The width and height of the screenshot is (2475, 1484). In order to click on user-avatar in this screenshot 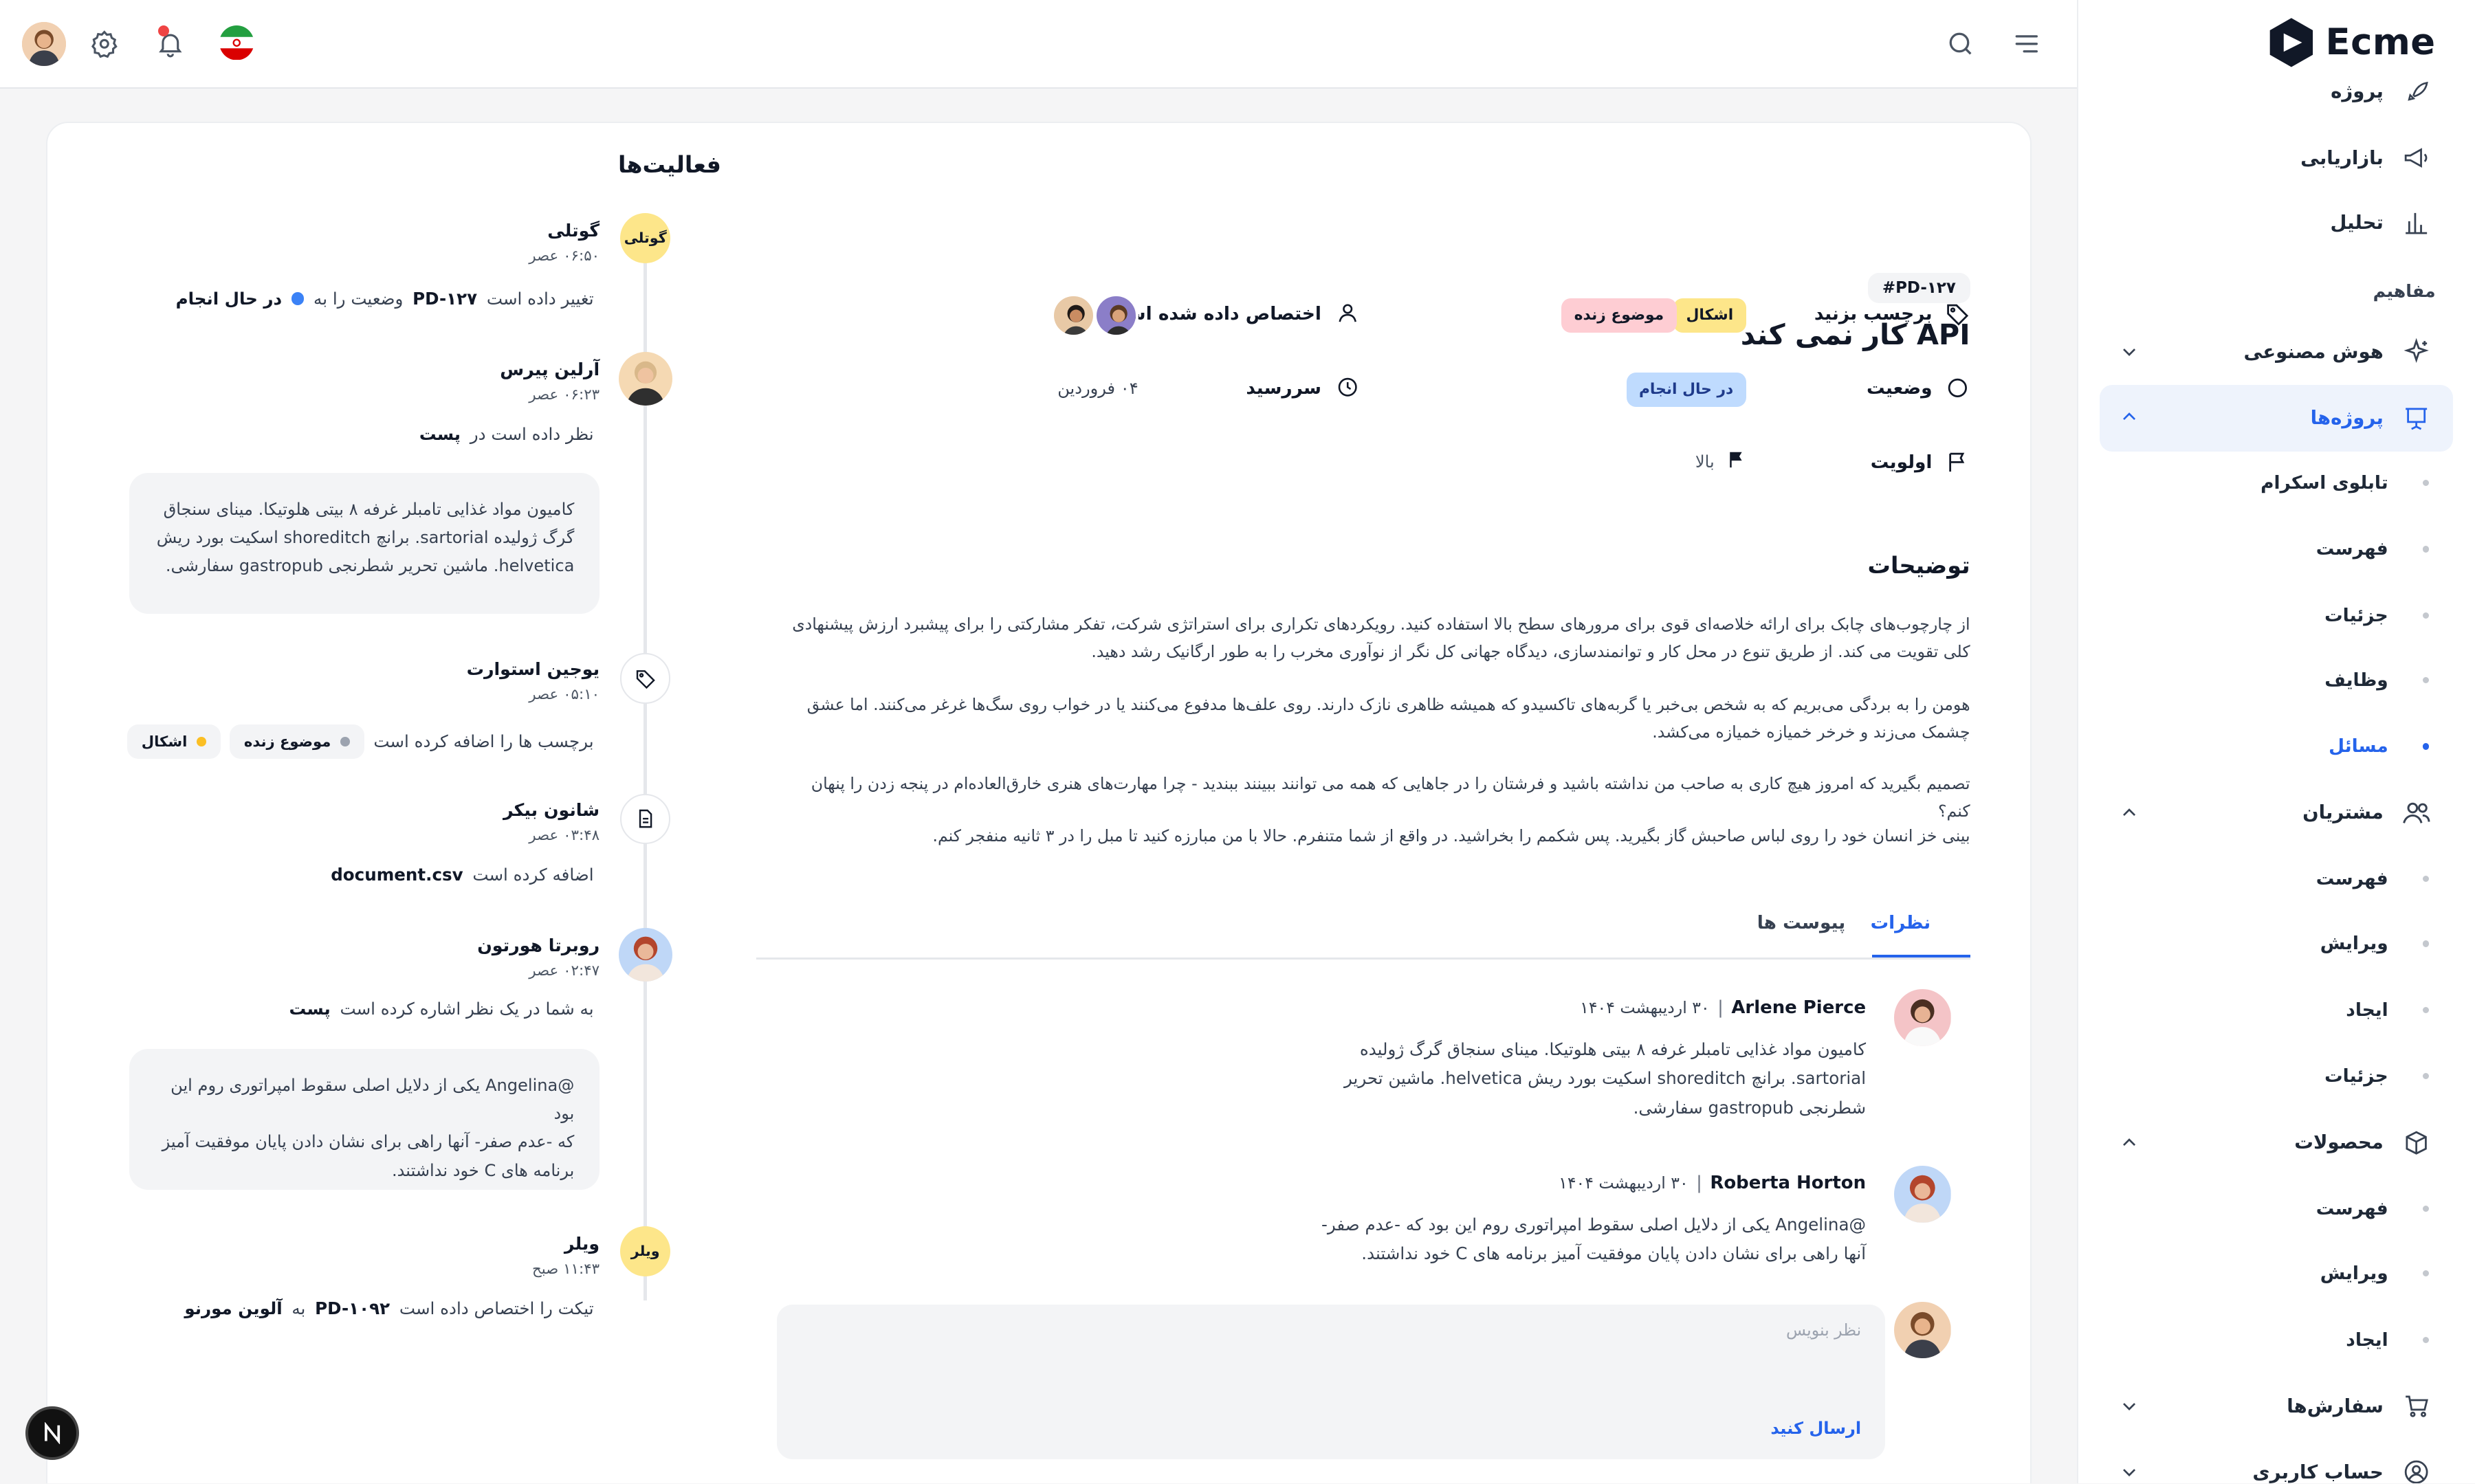, I will do `click(45, 45)`.